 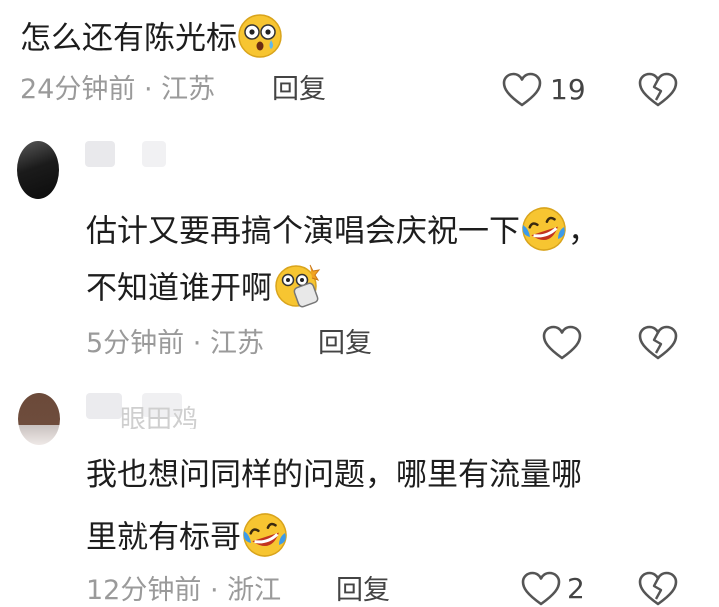 What do you see at coordinates (297, 290) in the screenshot?
I see `shocked-money-face-icon` at bounding box center [297, 290].